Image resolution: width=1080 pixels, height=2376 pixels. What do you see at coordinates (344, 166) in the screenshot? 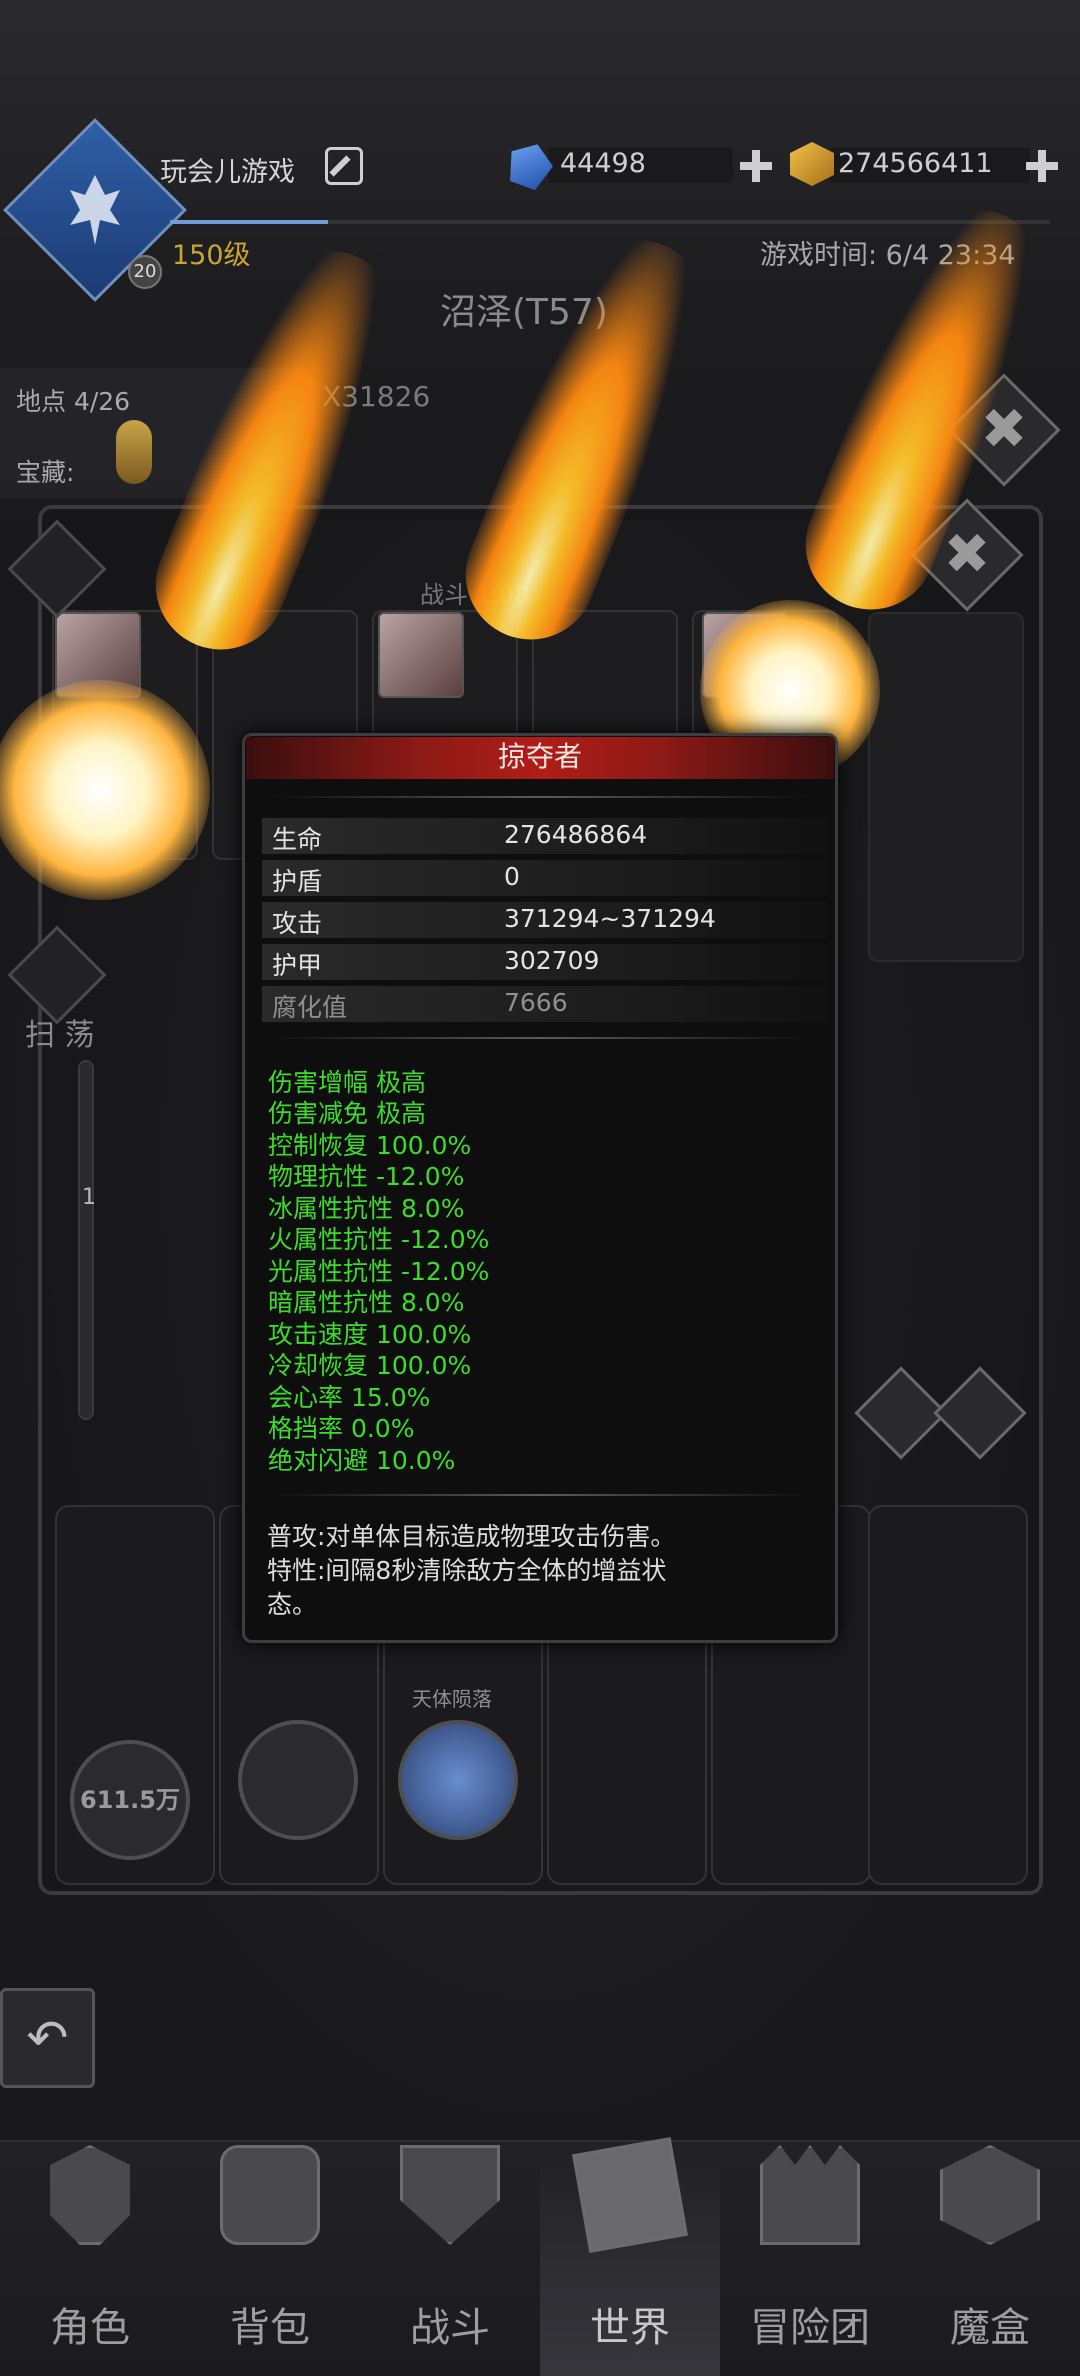
I see `edit-name-icon` at bounding box center [344, 166].